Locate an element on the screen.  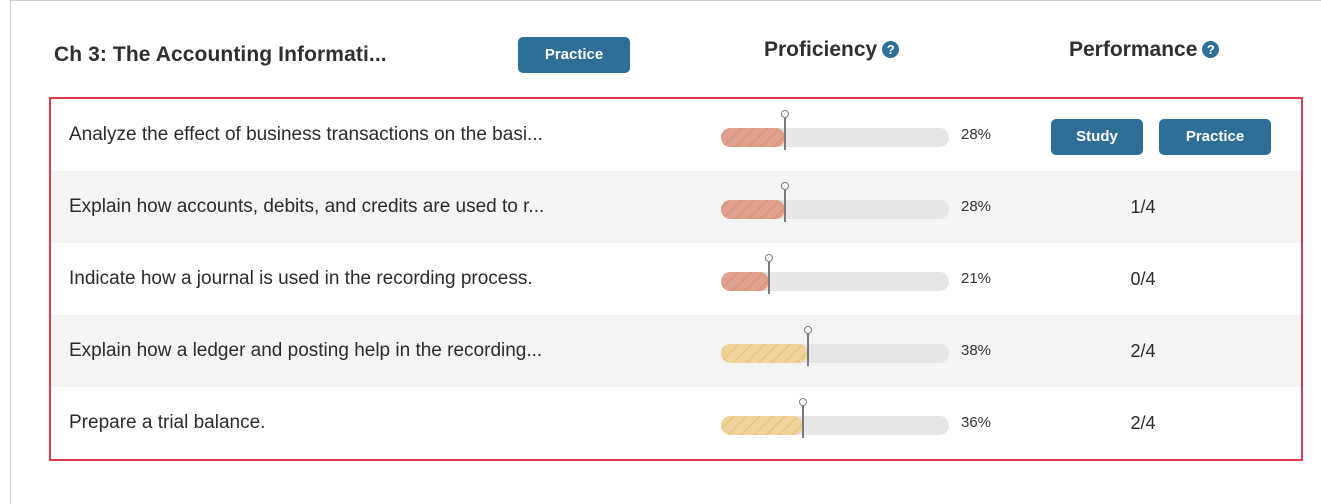
performance-column-header: Performance? is located at coordinates (1144, 50).